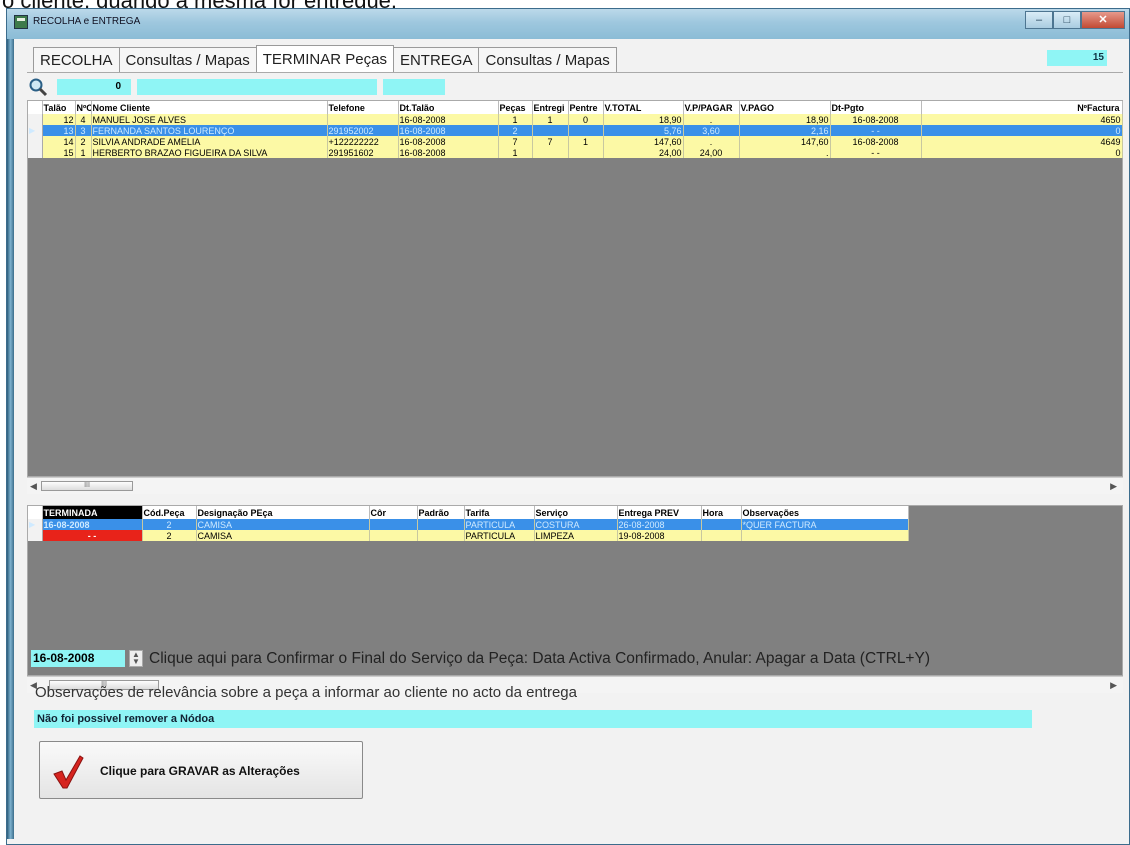 Image resolution: width=1130 pixels, height=845 pixels. Describe the element at coordinates (363, 119) in the screenshot. I see `cell-telefone` at that location.